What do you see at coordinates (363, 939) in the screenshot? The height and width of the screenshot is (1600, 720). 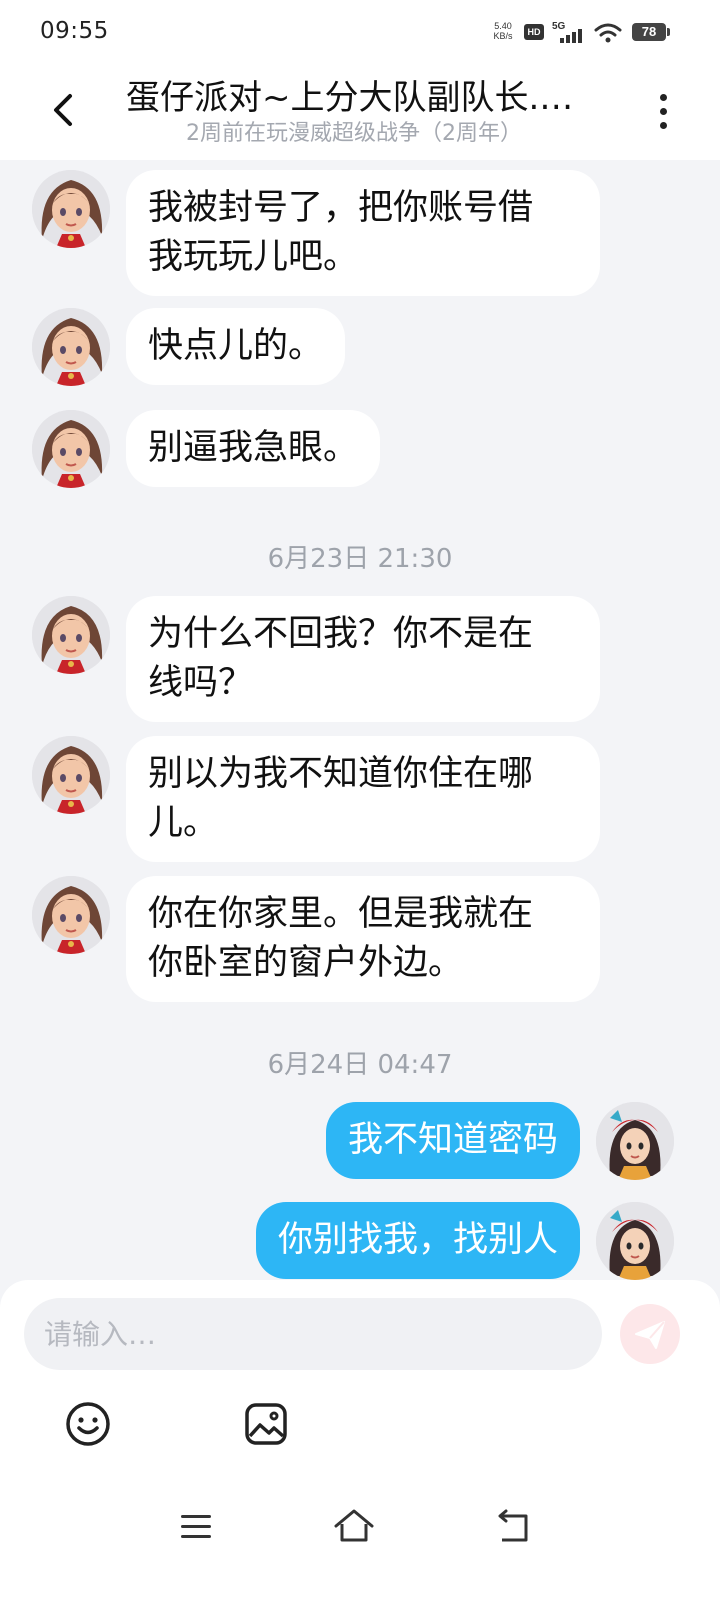 I see `message-bubble-received: 你在你家里。但是我就在 你卧室的窗户外边。` at bounding box center [363, 939].